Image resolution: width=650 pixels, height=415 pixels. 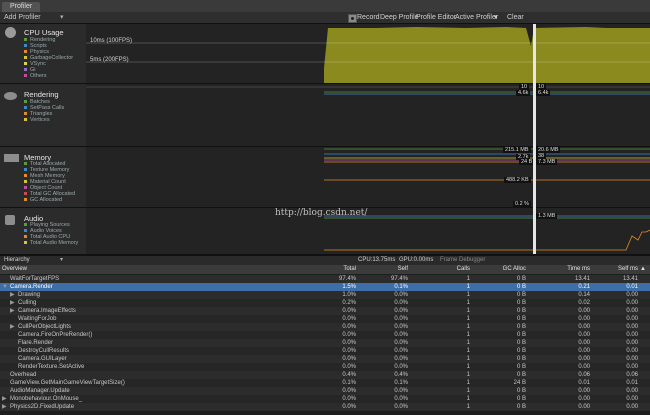 What do you see at coordinates (401, 383) in the screenshot?
I see `cell-self: 0.1%` at bounding box center [401, 383].